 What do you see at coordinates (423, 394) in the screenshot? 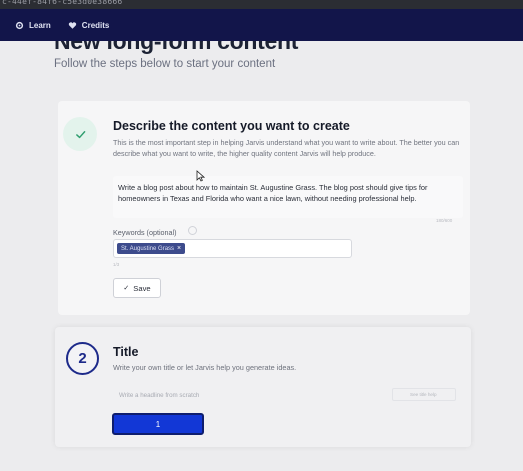
I see `title-help-label: See title help` at bounding box center [423, 394].